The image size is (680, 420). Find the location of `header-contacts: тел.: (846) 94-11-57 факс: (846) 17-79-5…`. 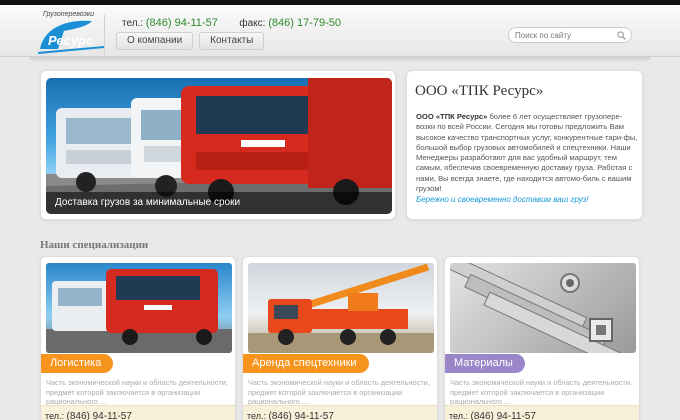

header-contacts: тел.: (846) 94-11-57 факс: (846) 17-79-5… is located at coordinates (231, 23).